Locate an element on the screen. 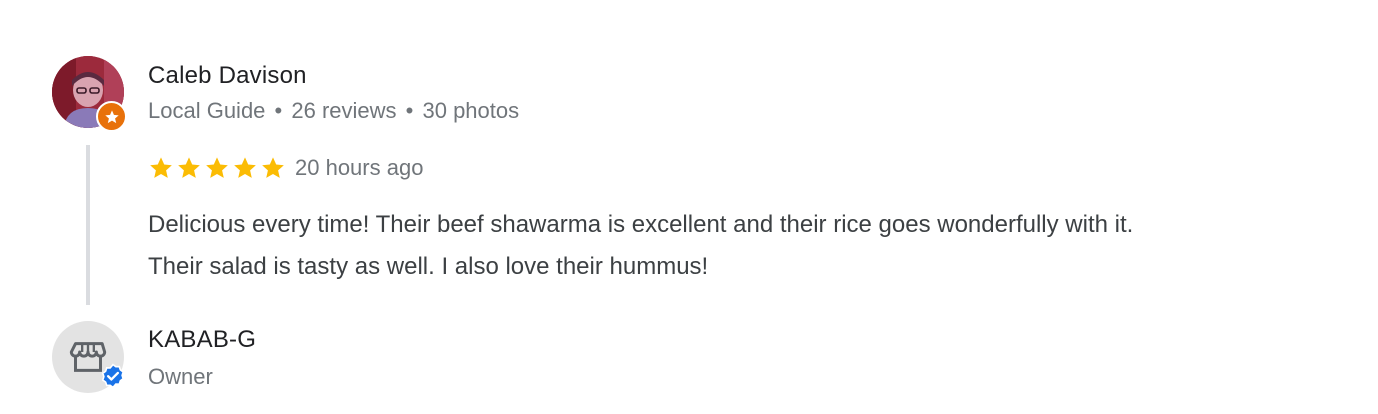 This screenshot has width=1378, height=414. review-time: 20 hours ago is located at coordinates (359, 167).